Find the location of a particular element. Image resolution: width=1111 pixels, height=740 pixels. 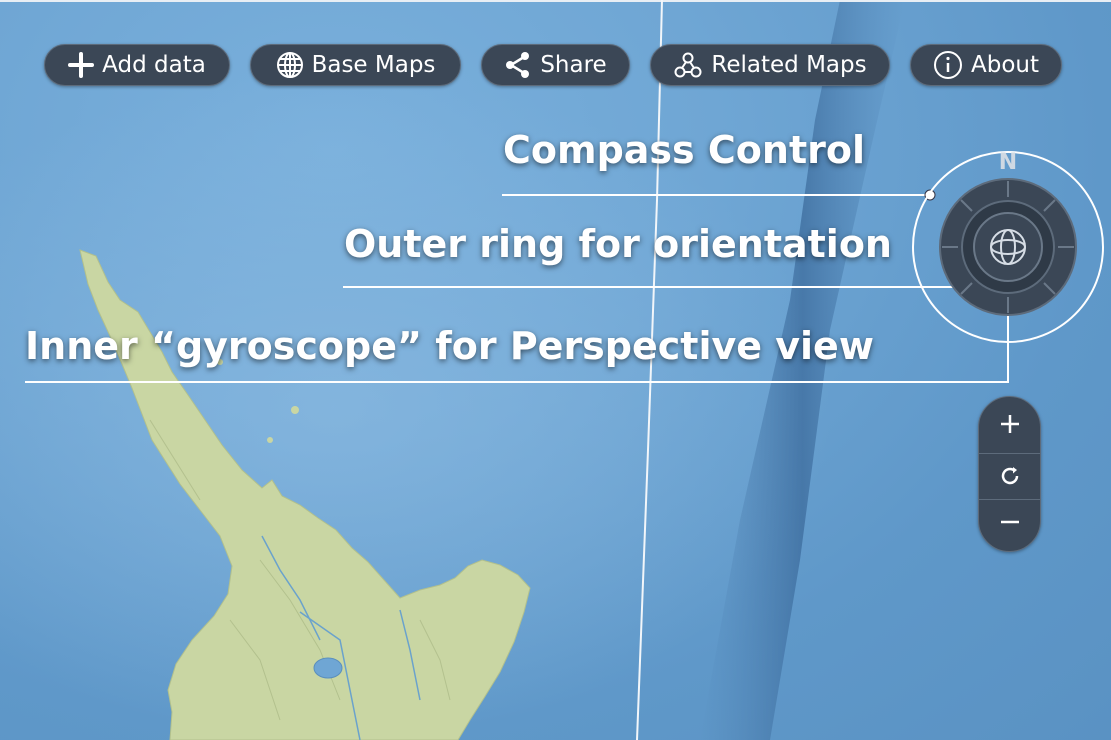

lake is located at coordinates (328, 668).